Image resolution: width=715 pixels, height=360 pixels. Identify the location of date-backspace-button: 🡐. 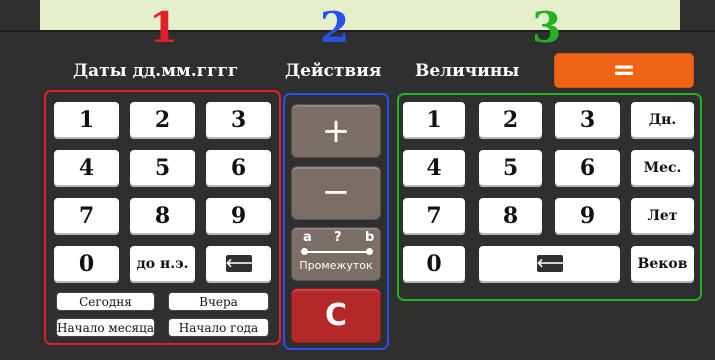
(238, 264).